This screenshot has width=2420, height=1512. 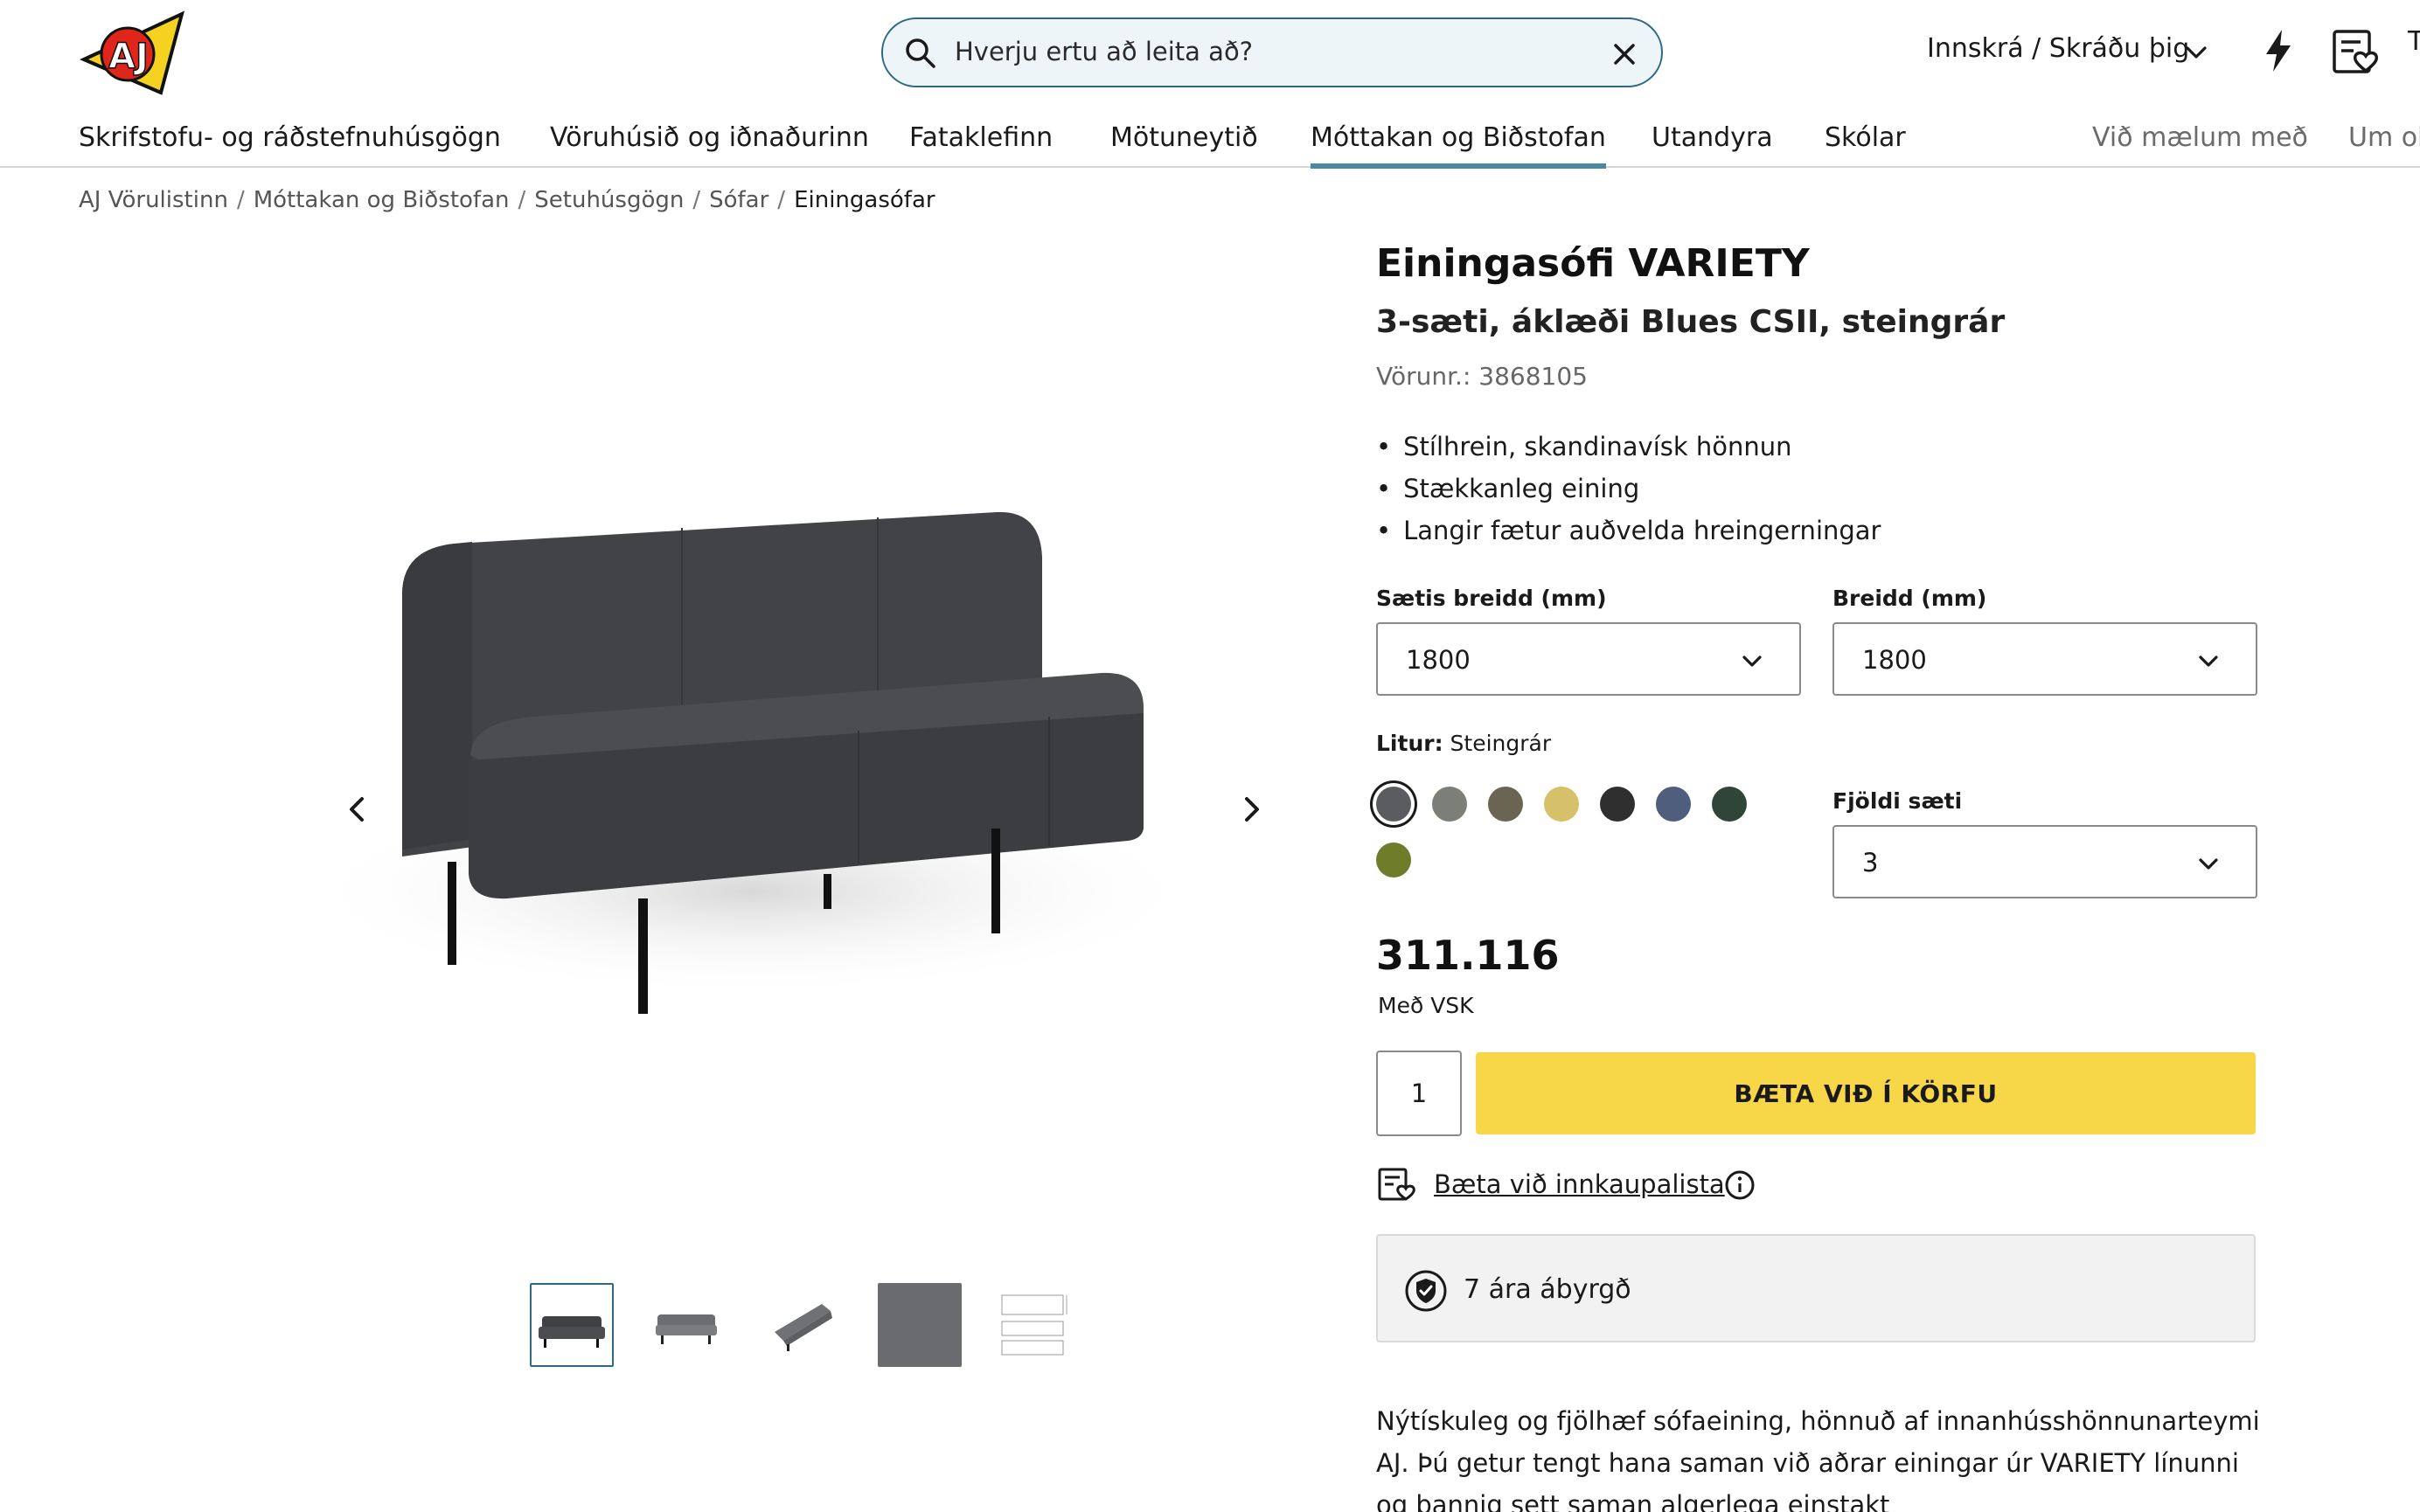 What do you see at coordinates (1629, 537) in the screenshot?
I see `feature-item: Langir fætur auðvelda hreingerningar` at bounding box center [1629, 537].